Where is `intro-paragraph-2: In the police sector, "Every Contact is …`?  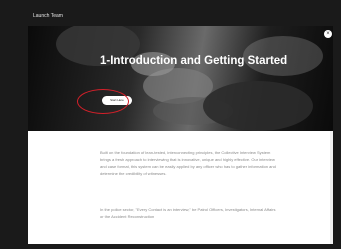
intro-paragraph-2: In the police sector, "Every Contact is … is located at coordinates (188, 213).